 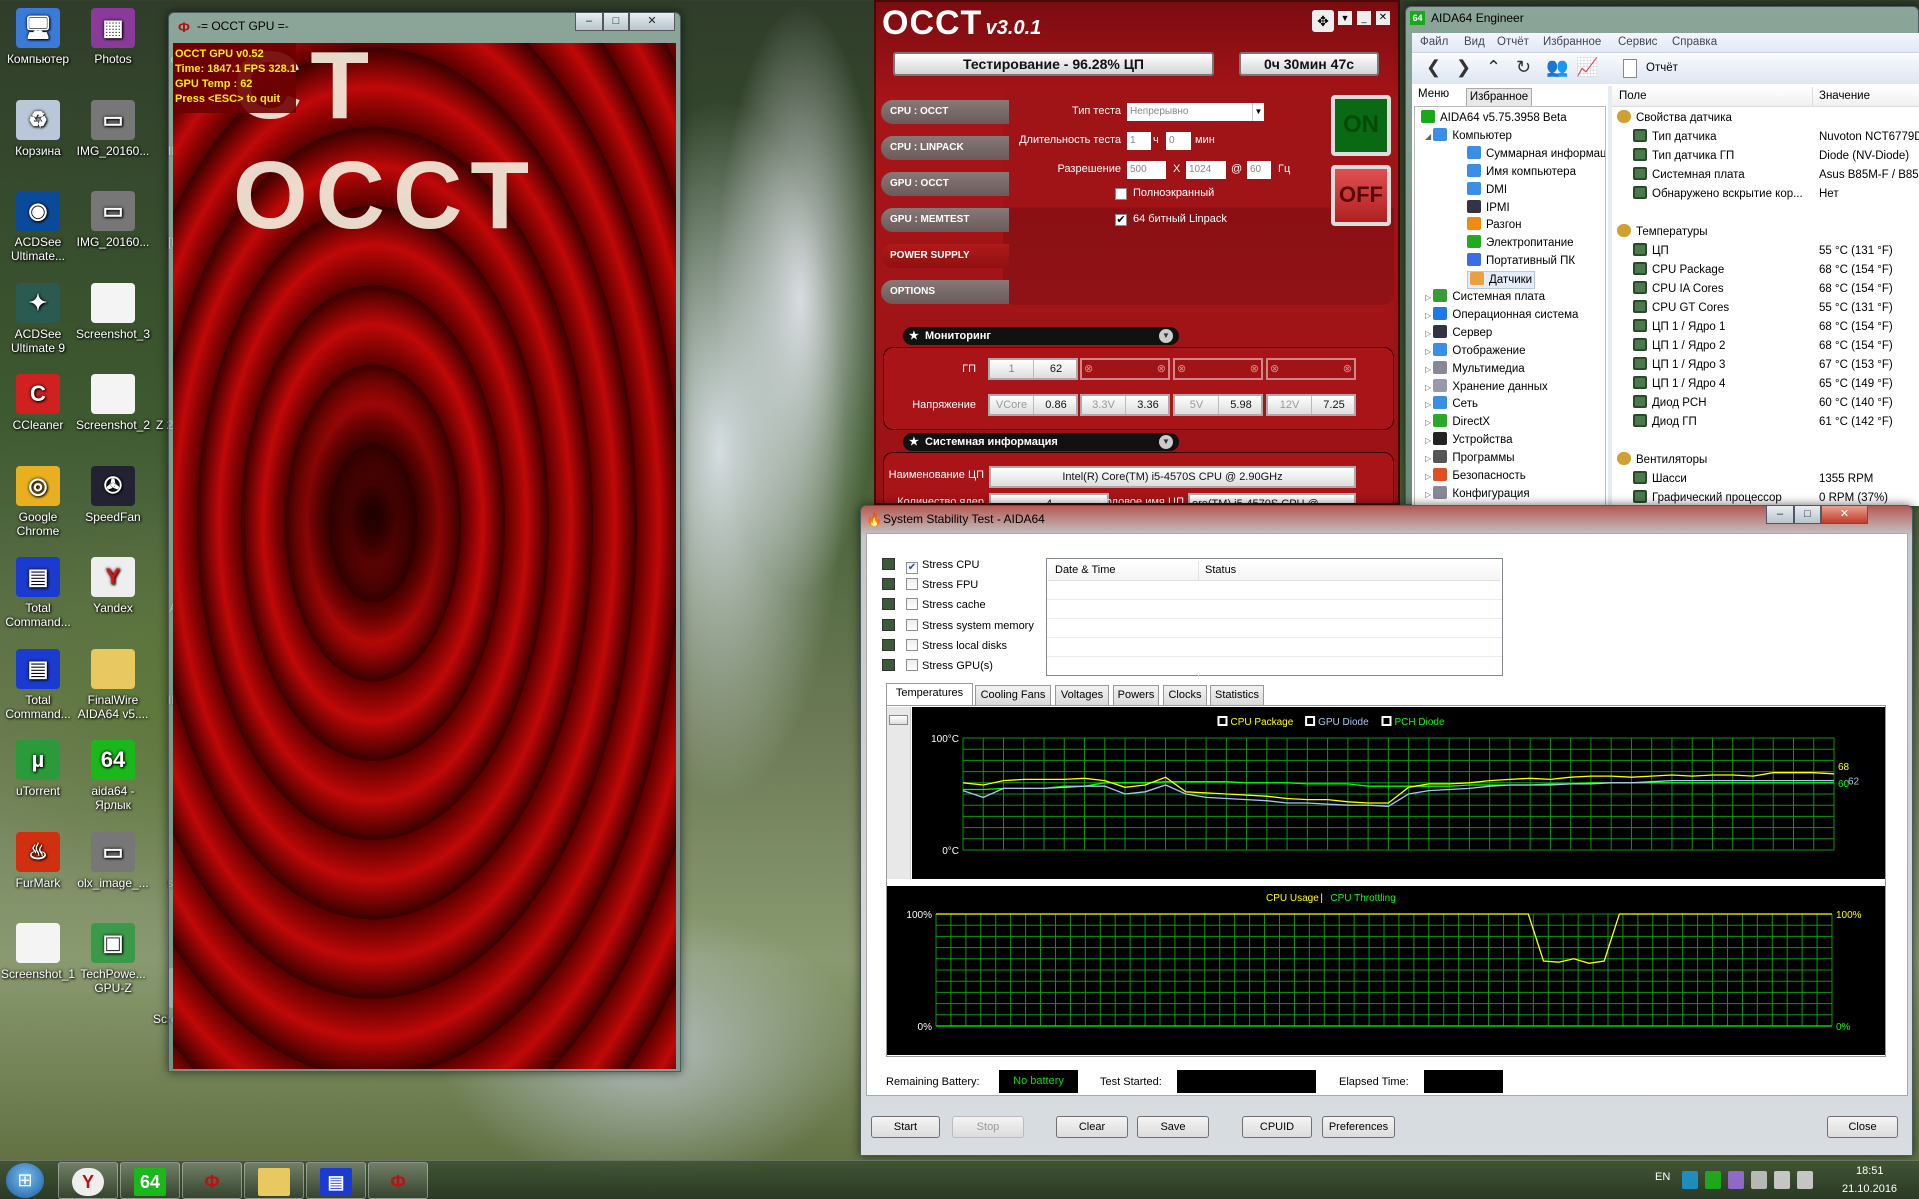 I want to click on stress-option: ✔ Stress CPU, so click(x=930, y=566).